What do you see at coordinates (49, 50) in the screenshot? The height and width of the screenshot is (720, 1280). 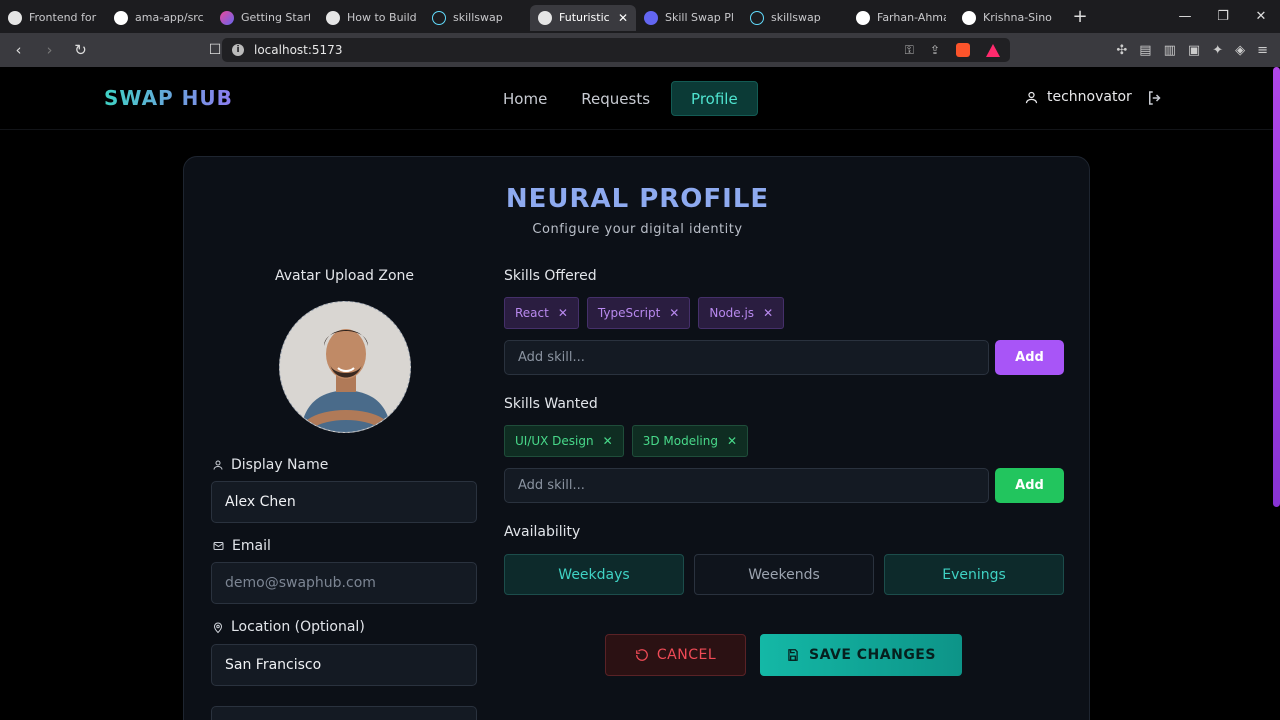 I see `forward-icon: ›` at bounding box center [49, 50].